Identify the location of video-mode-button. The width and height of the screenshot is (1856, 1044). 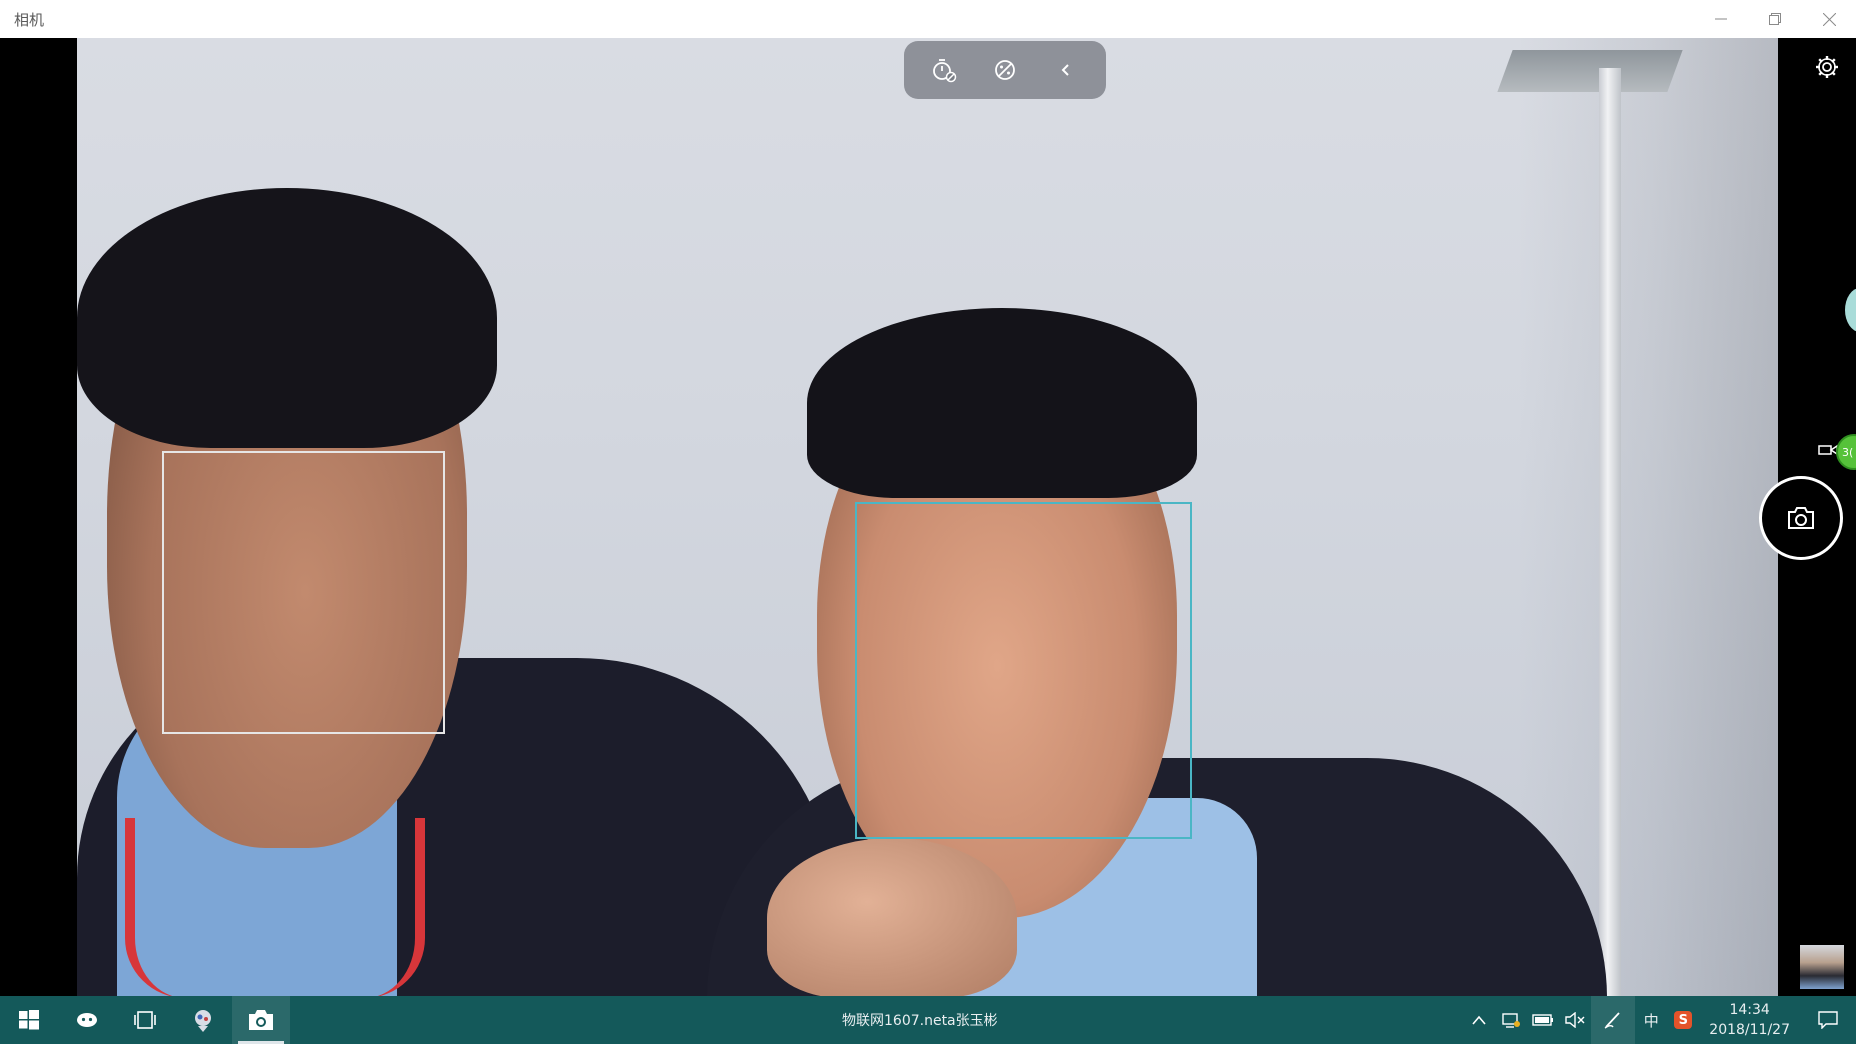
(1828, 449).